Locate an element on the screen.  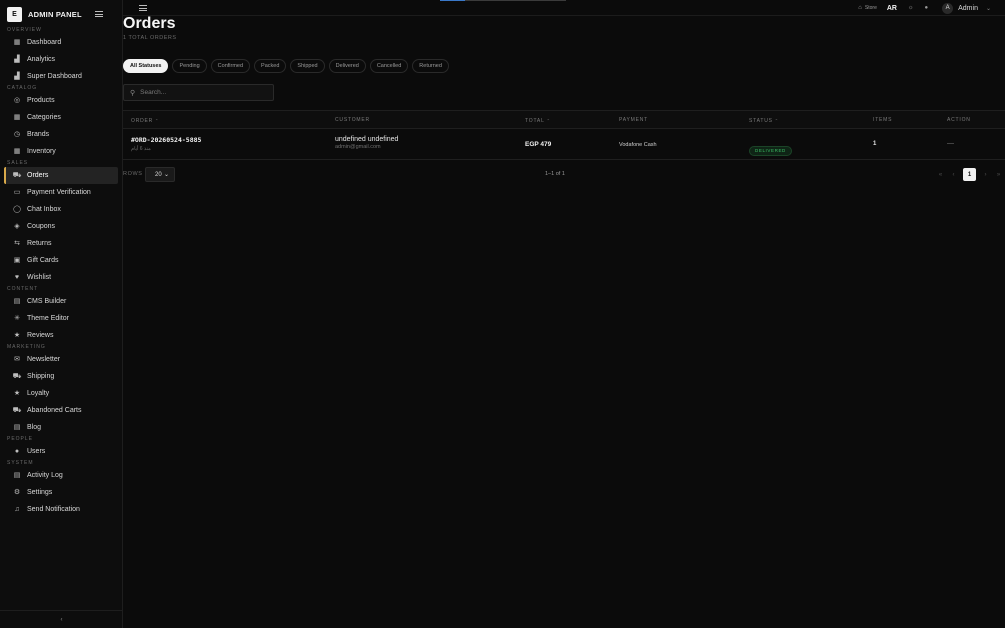
sidebar-item-label: Users is located at coordinates (36, 451).